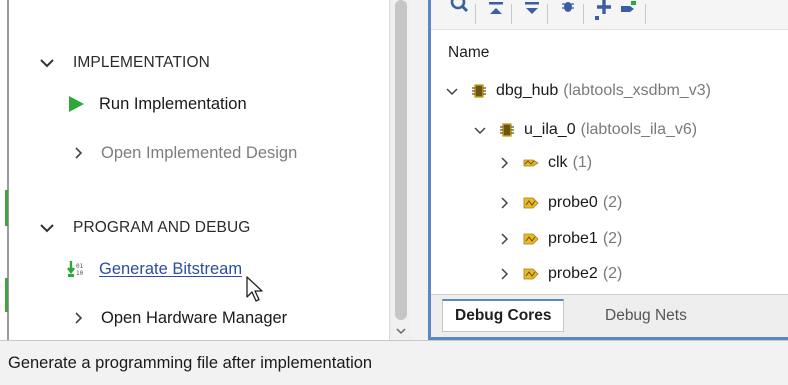  What do you see at coordinates (199, 152) in the screenshot?
I see `open-implemented-design-label: Open Implemented Design` at bounding box center [199, 152].